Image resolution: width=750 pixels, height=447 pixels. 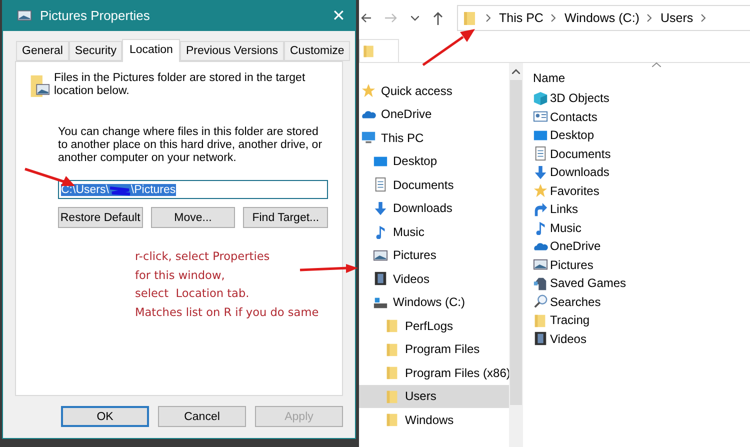 What do you see at coordinates (119, 190) in the screenshot?
I see `scribble-drawing` at bounding box center [119, 190].